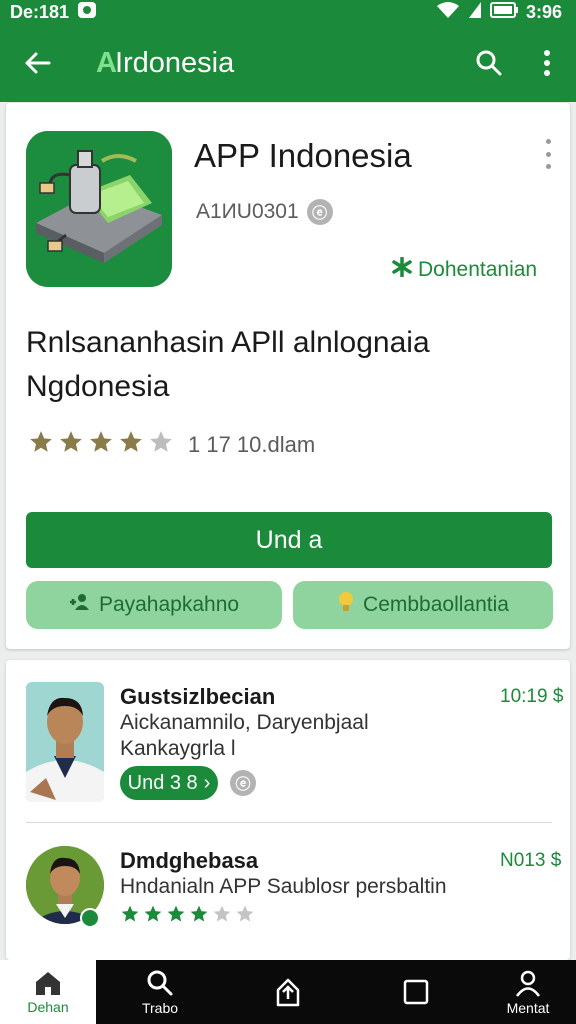  What do you see at coordinates (346, 605) in the screenshot?
I see `lightbulb-icon` at bounding box center [346, 605].